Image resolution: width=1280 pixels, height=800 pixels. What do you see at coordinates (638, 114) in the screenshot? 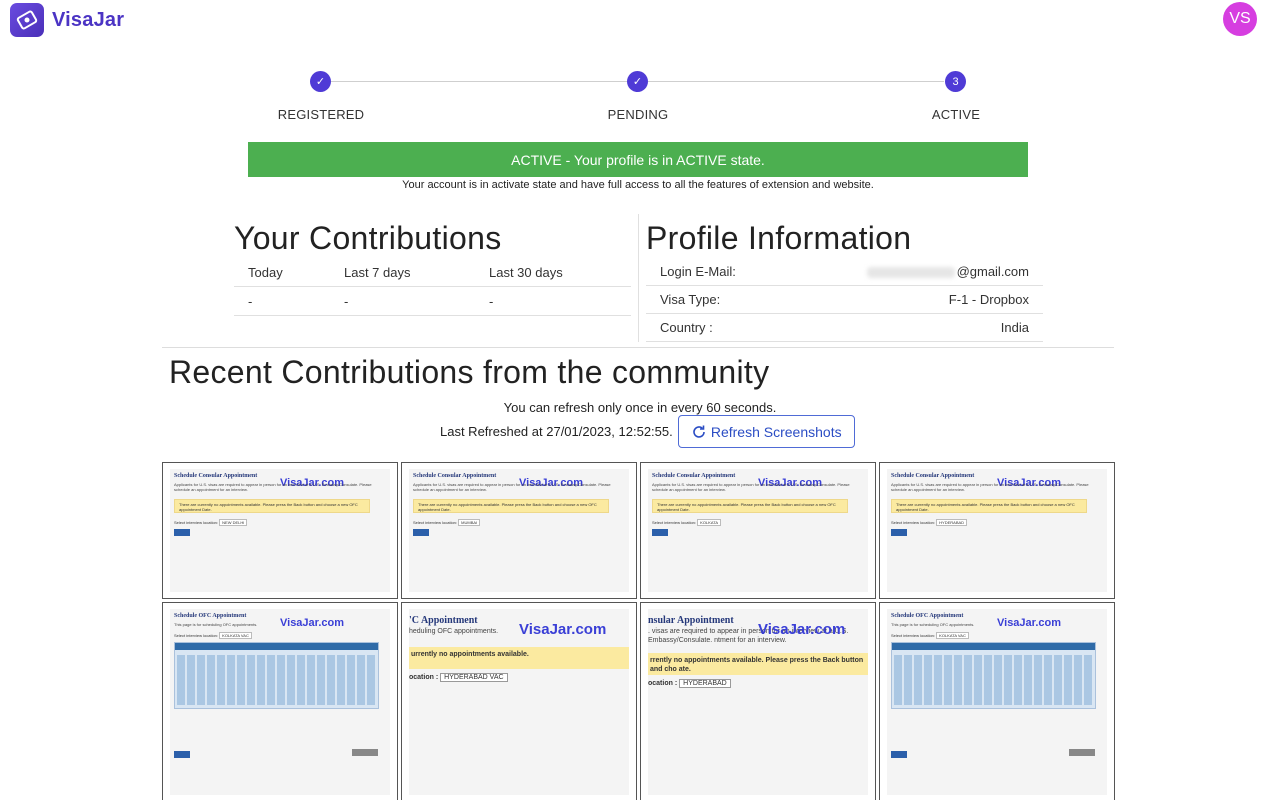
I see `step-label-pending: PENDING` at bounding box center [638, 114].